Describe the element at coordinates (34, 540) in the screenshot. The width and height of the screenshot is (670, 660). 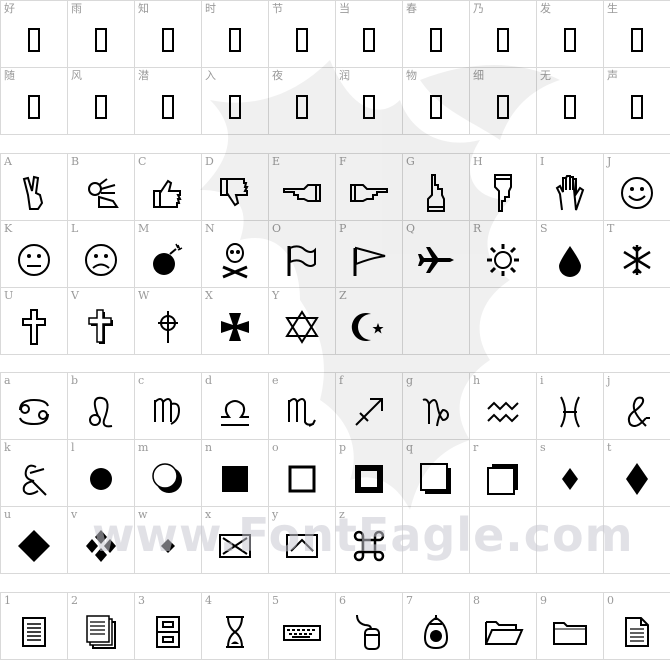
I see `glyph-cell: u` at that location.